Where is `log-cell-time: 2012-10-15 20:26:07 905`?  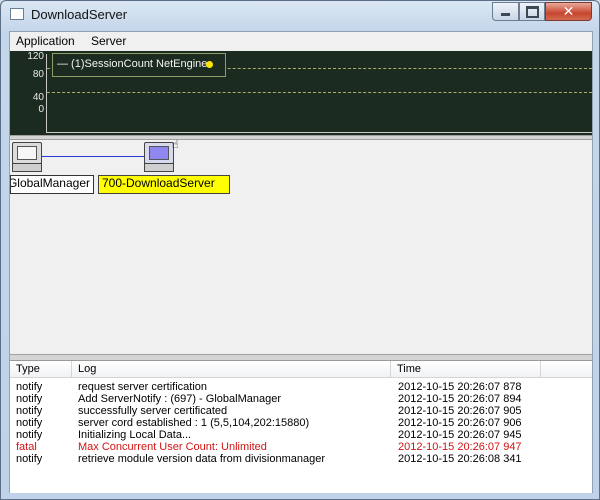
log-cell-time: 2012-10-15 20:26:07 905 is located at coordinates (460, 411).